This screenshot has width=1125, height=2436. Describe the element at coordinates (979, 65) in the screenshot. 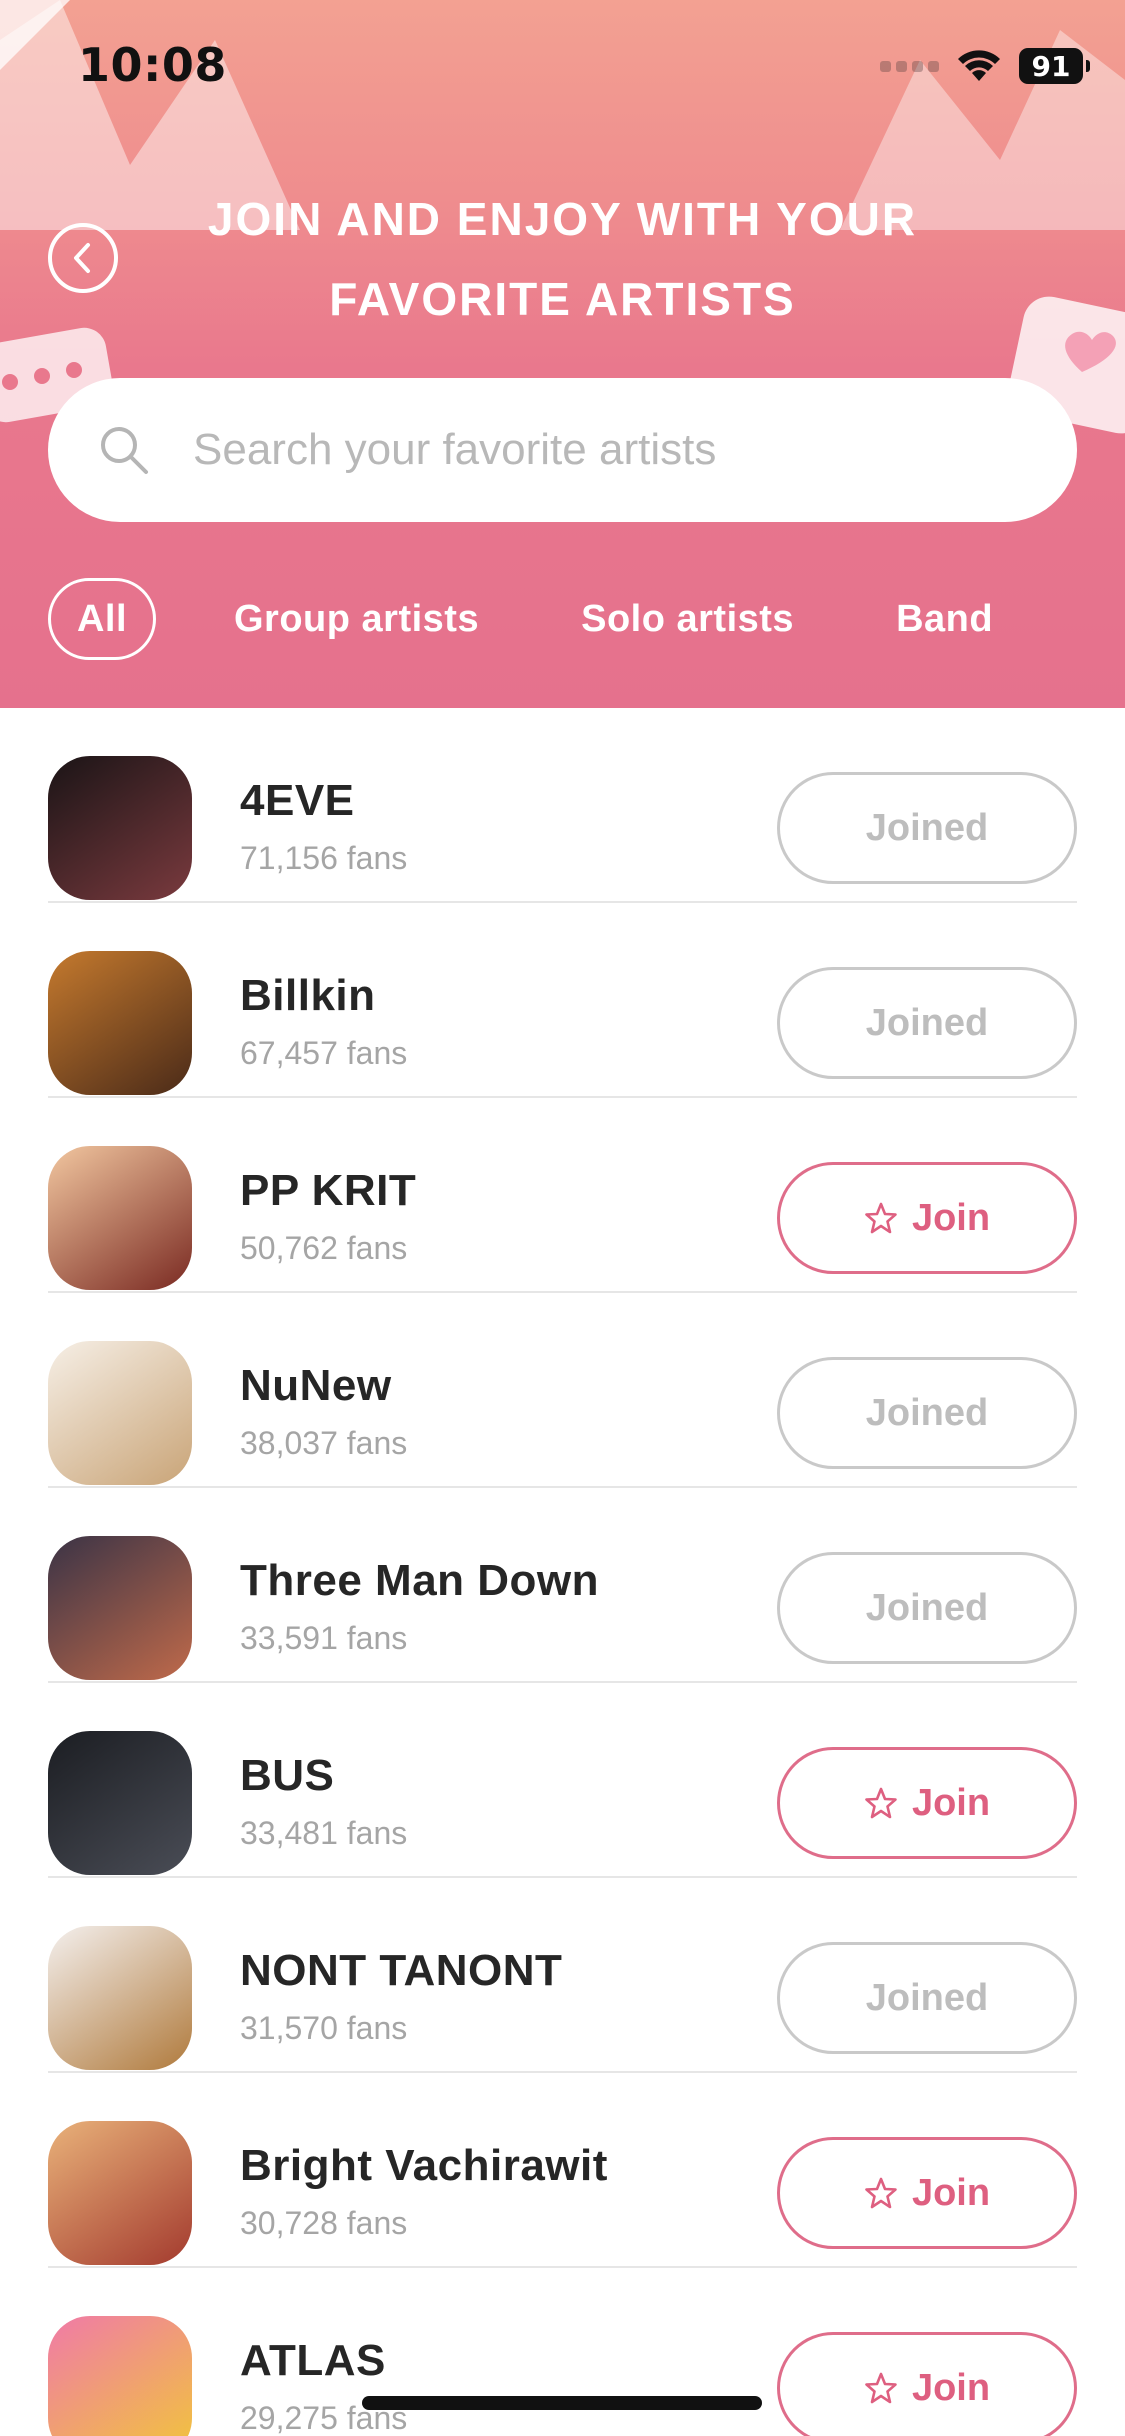

I see `wifi-icon` at that location.